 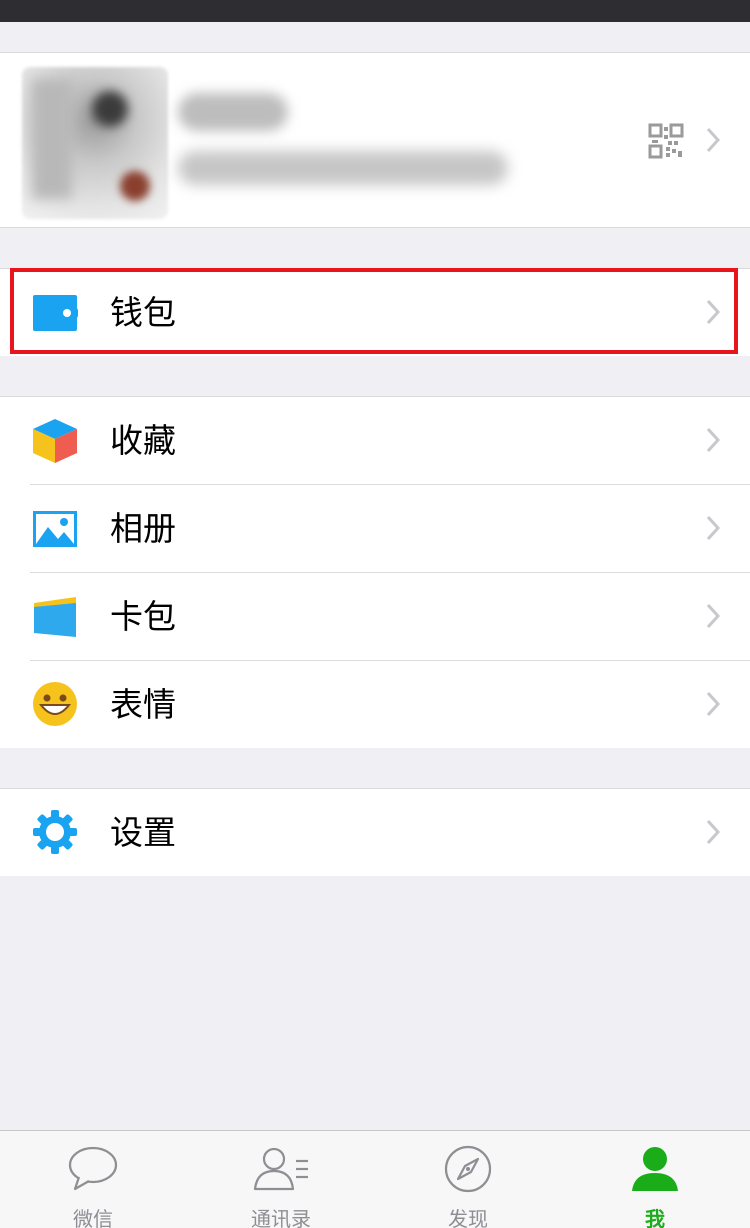 I want to click on profile-name-blurred, so click(x=233, y=112).